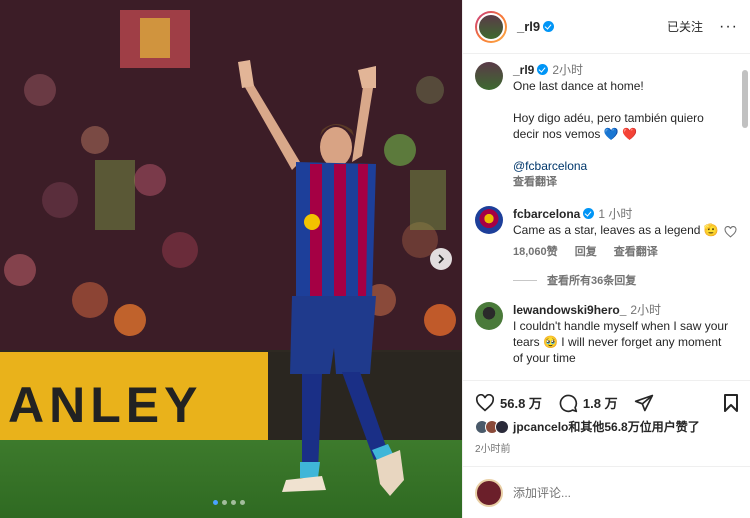 This screenshot has height=518, width=750. What do you see at coordinates (489, 492) in the screenshot?
I see `viewer-avatar` at bounding box center [489, 492].